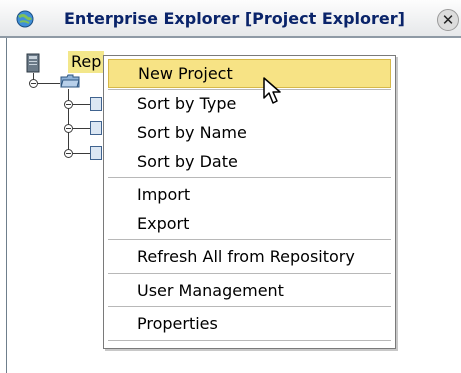 This screenshot has height=373, width=461. I want to click on repository-icon, so click(33, 63).